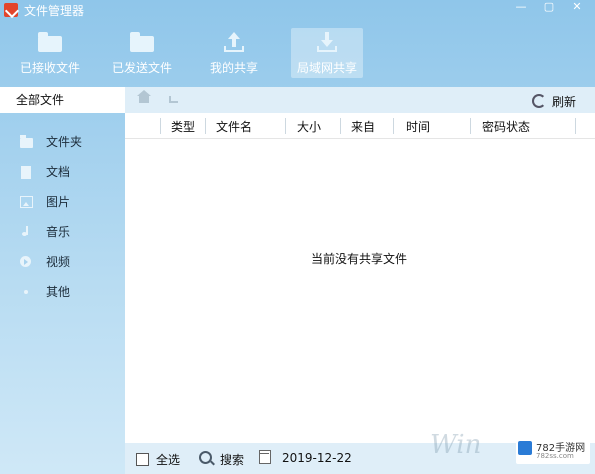 This screenshot has height=474, width=595. Describe the element at coordinates (144, 96) in the screenshot. I see `home-icon` at that location.